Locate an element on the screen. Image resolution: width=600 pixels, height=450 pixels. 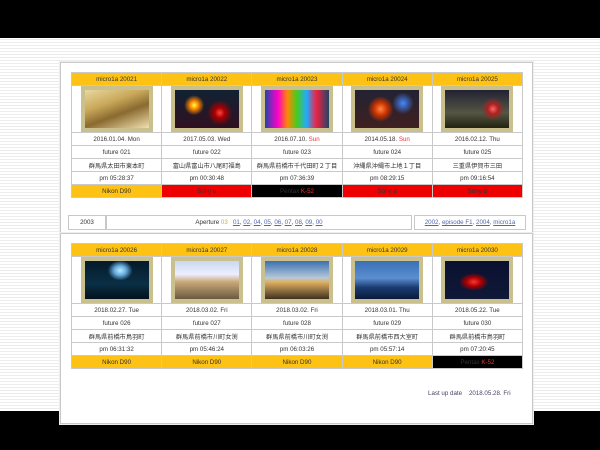
entry-location: 群馬県前橋市西大室町 is located at coordinates (387, 336).